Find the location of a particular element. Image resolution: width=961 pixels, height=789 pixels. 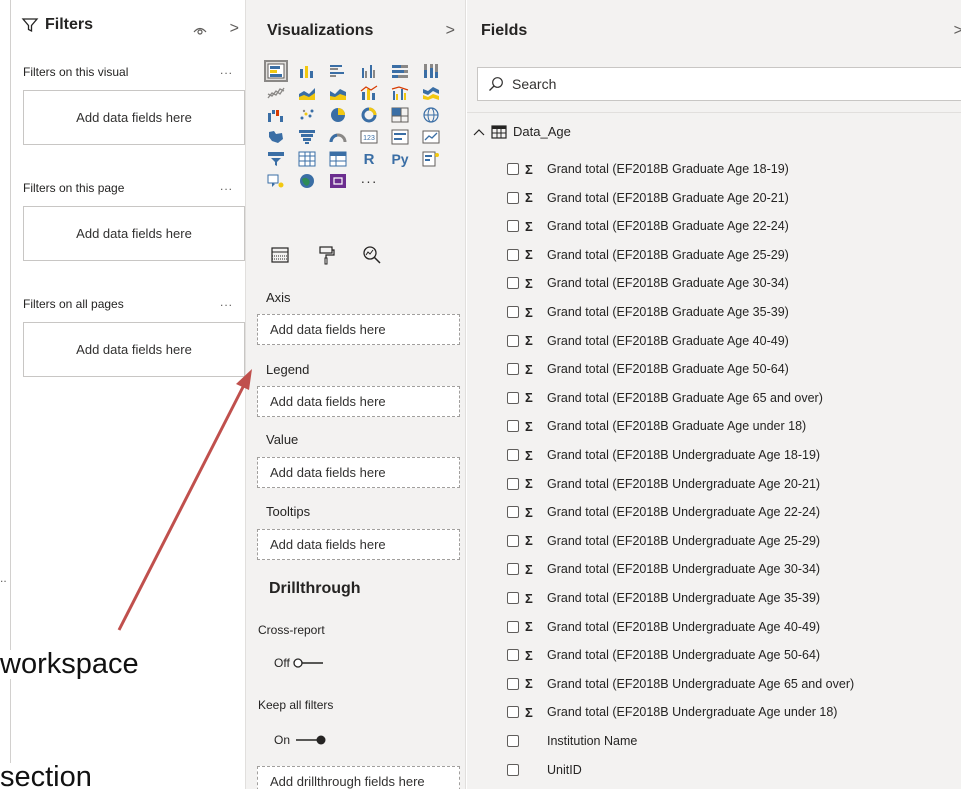

field-item: Institution Name is located at coordinates (572, 741).